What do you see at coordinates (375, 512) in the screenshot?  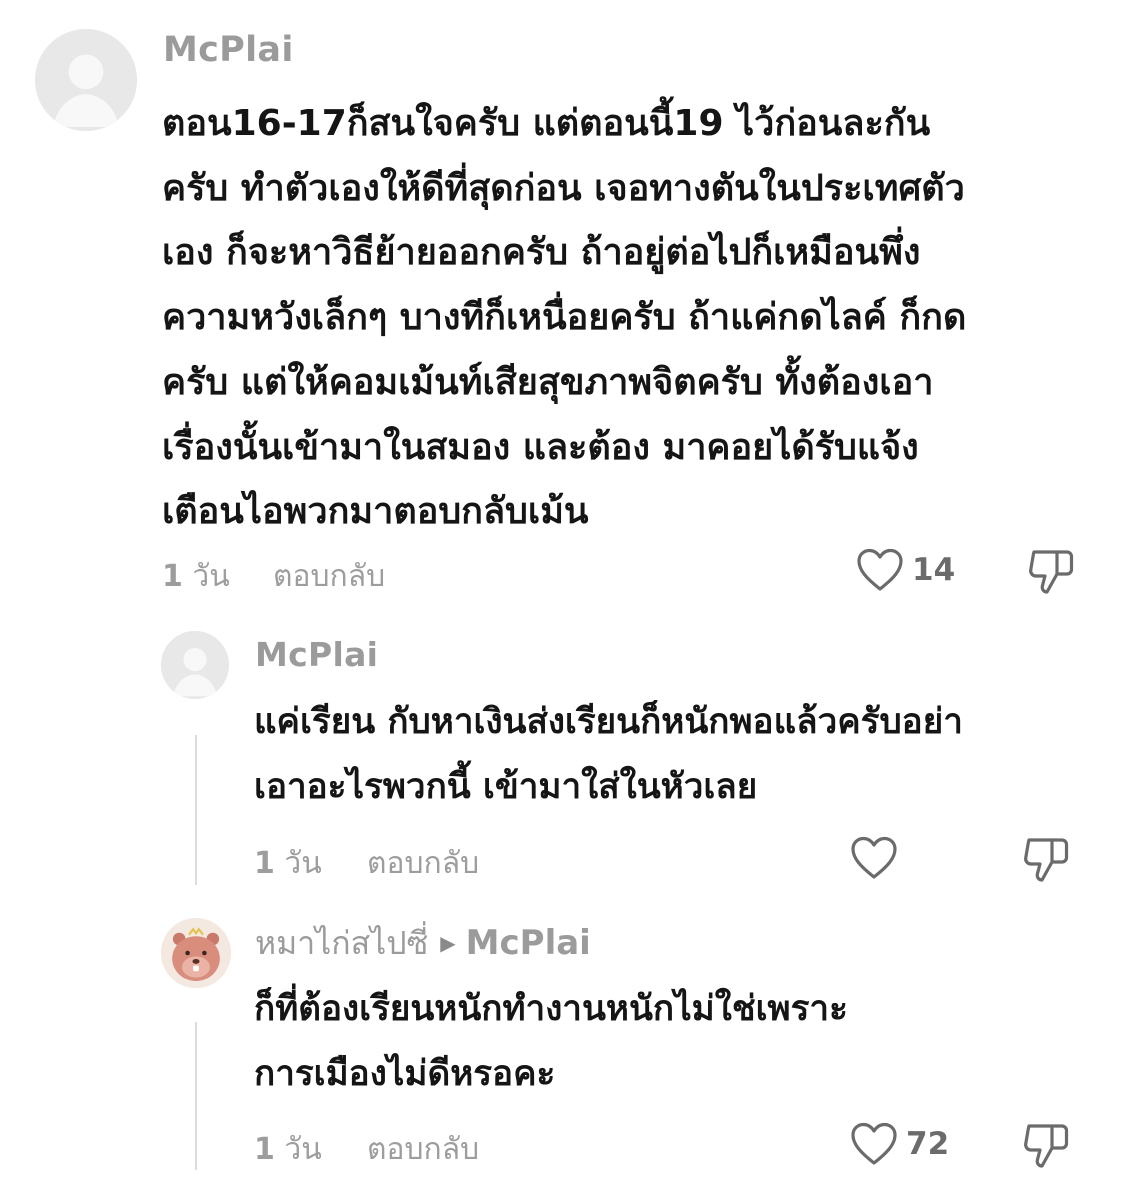 I see `comment-line: เตือนไอพวกมาตอบกลับเม้น` at bounding box center [375, 512].